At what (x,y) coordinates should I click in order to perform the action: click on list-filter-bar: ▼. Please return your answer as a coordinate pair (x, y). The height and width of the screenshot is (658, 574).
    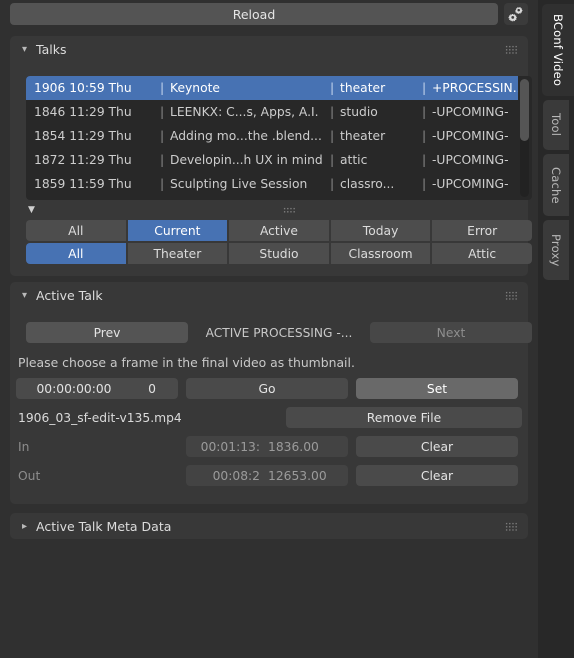
    Looking at the image, I should click on (279, 210).